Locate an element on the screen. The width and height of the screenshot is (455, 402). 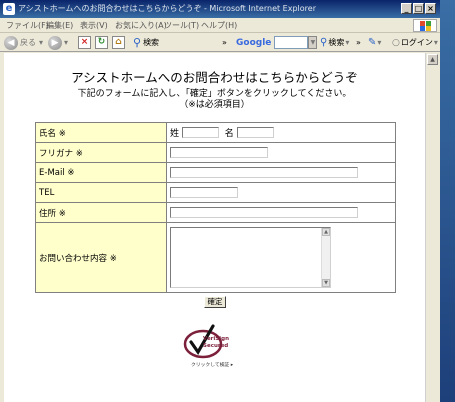
page-scrollbar: ▲ is located at coordinates (431, 227).